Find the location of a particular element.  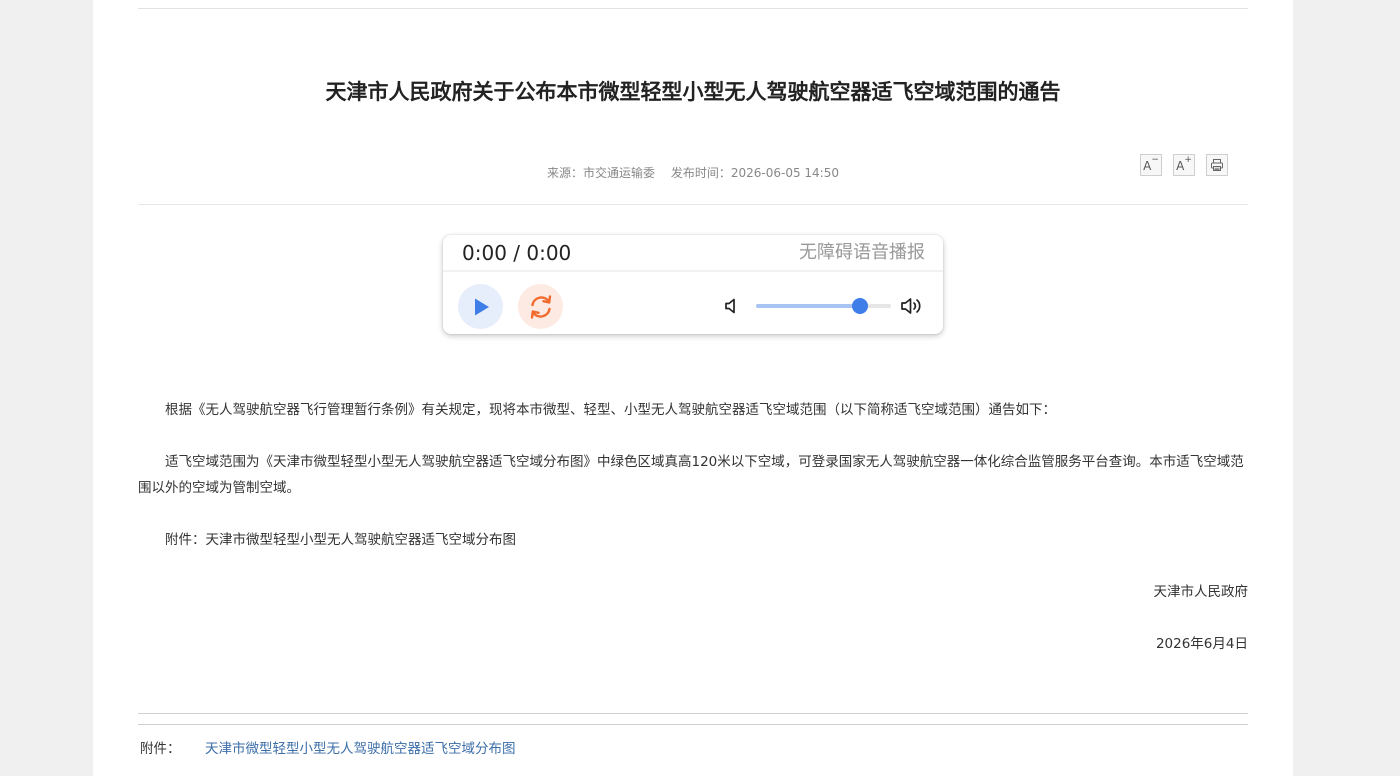

volume-handle is located at coordinates (859, 306).